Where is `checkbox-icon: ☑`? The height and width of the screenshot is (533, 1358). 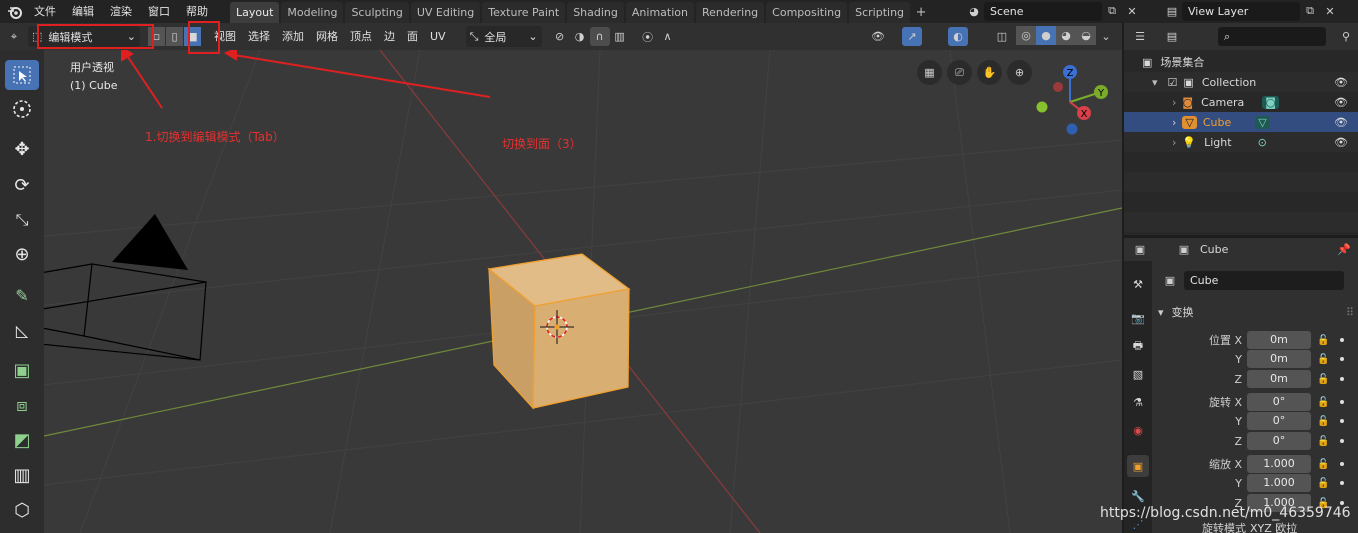 checkbox-icon: ☑ is located at coordinates (1173, 82).